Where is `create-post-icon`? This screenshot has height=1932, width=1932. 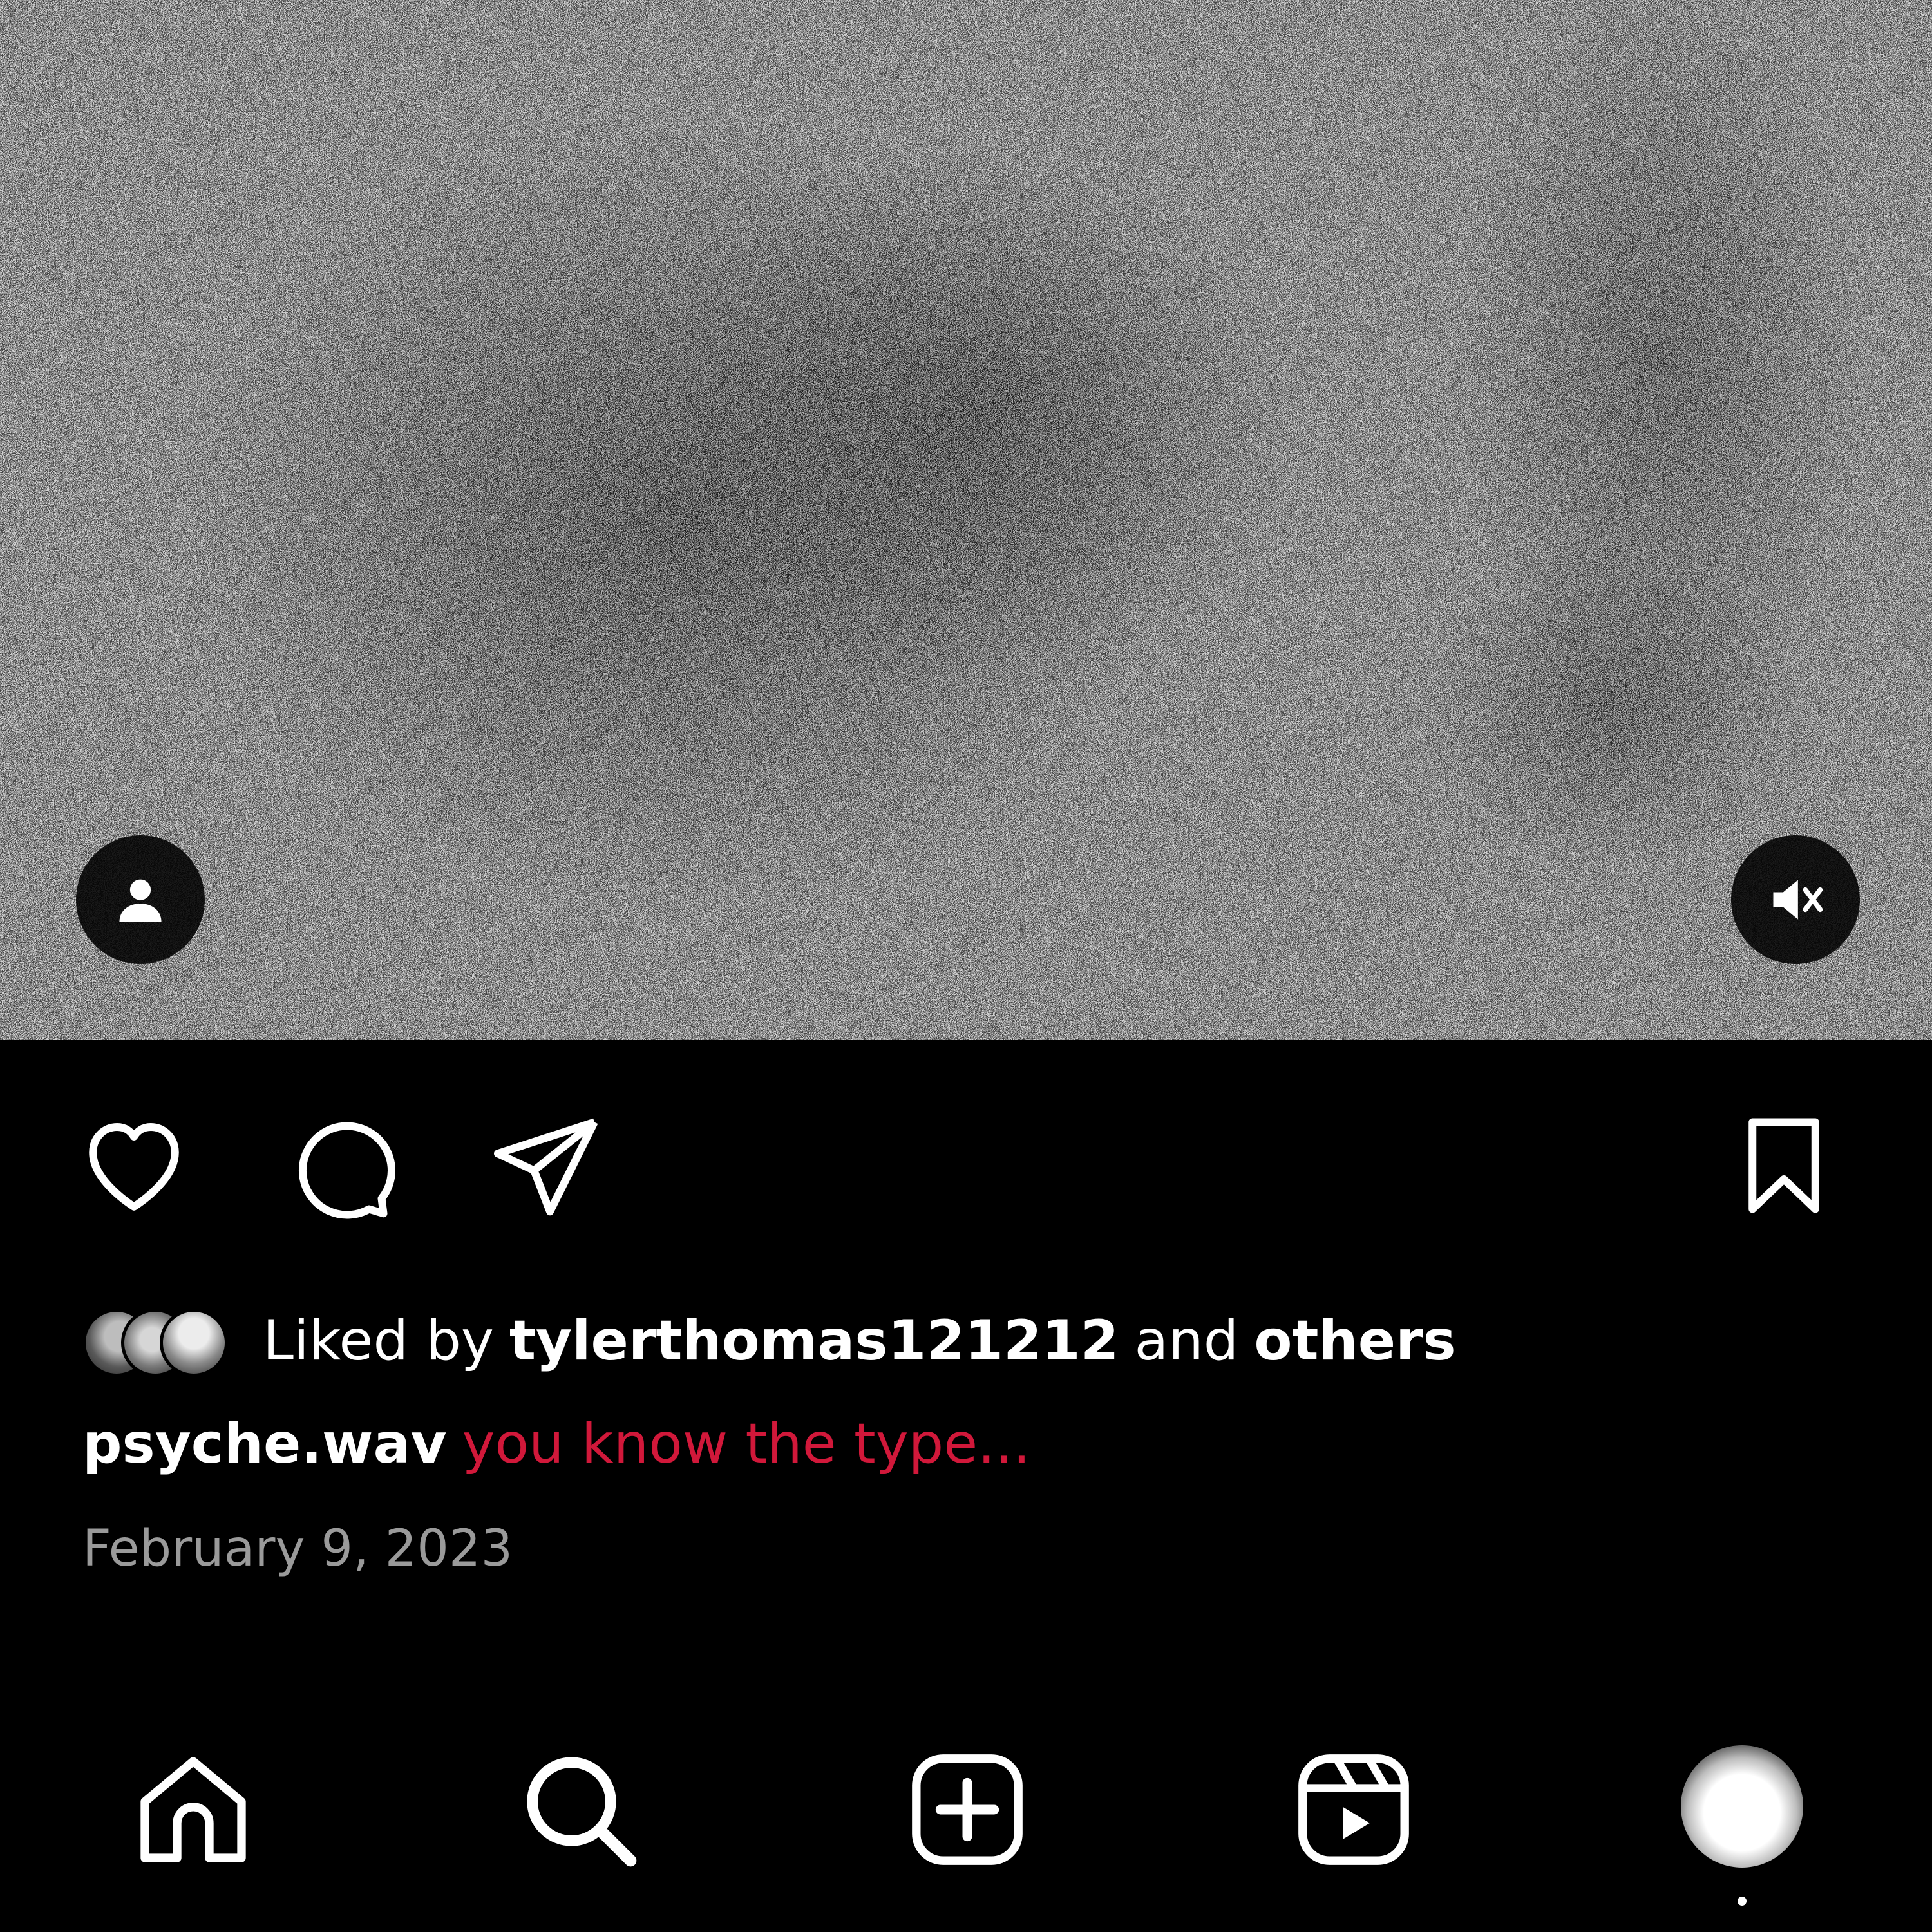
create-post-icon is located at coordinates (968, 1810).